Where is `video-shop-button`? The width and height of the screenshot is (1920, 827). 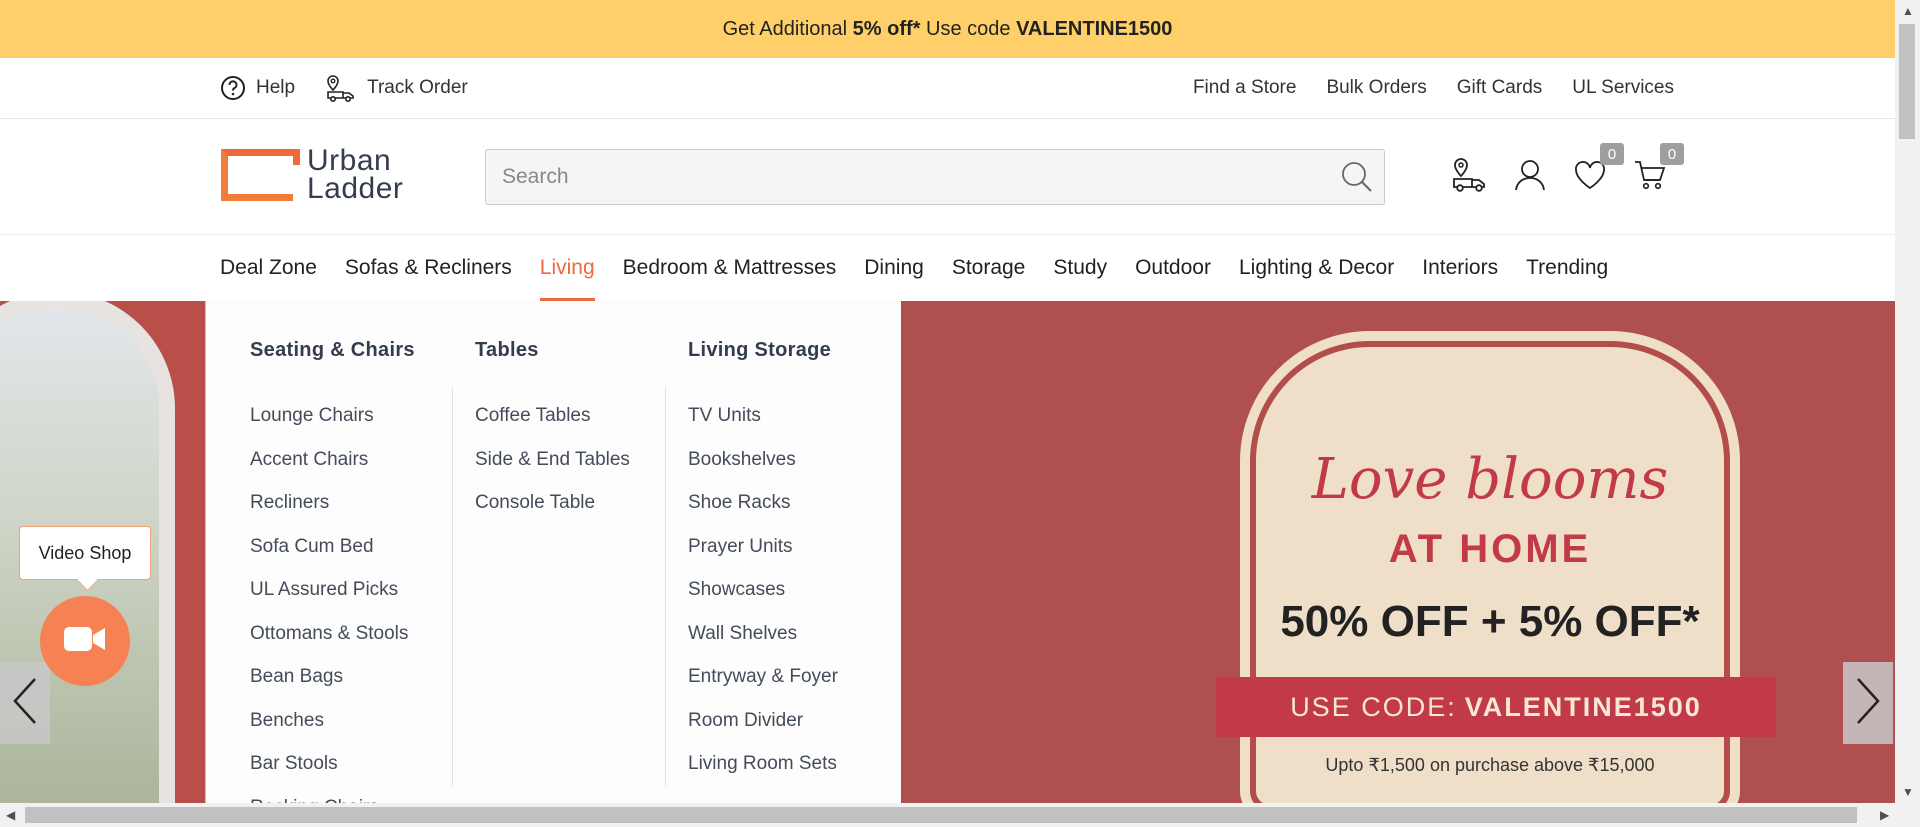
video-shop-button is located at coordinates (85, 641).